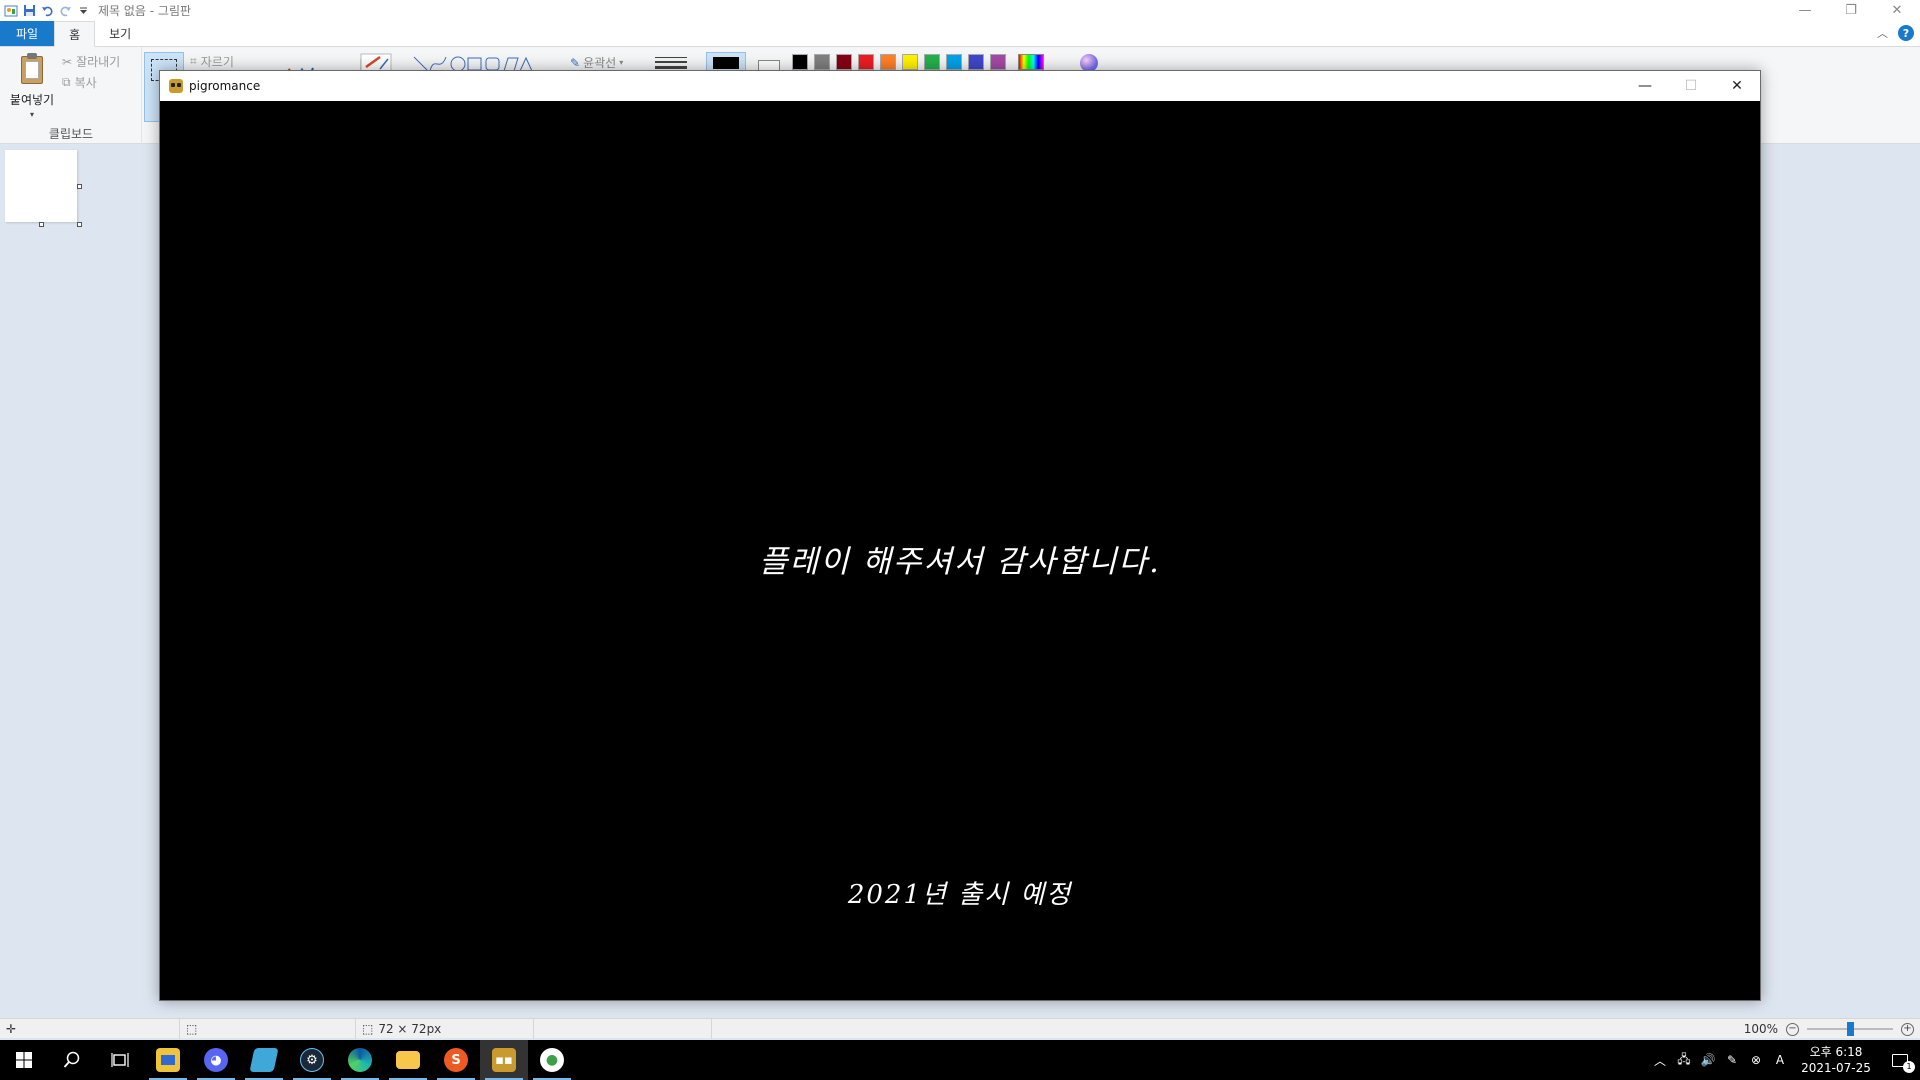 The width and height of the screenshot is (1920, 1080). Describe the element at coordinates (83, 11) in the screenshot. I see `customize-quick-access-icon` at that location.